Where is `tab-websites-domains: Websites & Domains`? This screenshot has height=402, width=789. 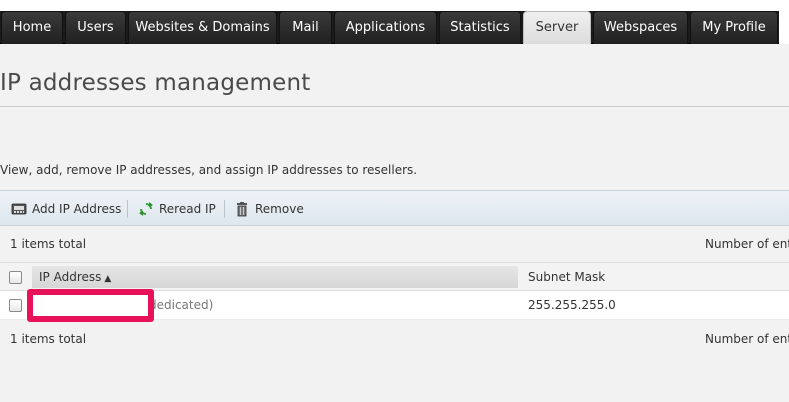
tab-websites-domains: Websites & Domains is located at coordinates (202, 27).